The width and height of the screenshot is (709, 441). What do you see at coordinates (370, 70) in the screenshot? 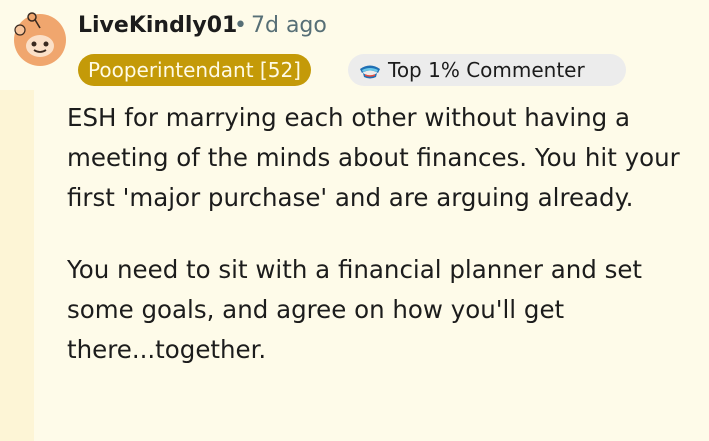
I see `commenter-badge-icon` at bounding box center [370, 70].